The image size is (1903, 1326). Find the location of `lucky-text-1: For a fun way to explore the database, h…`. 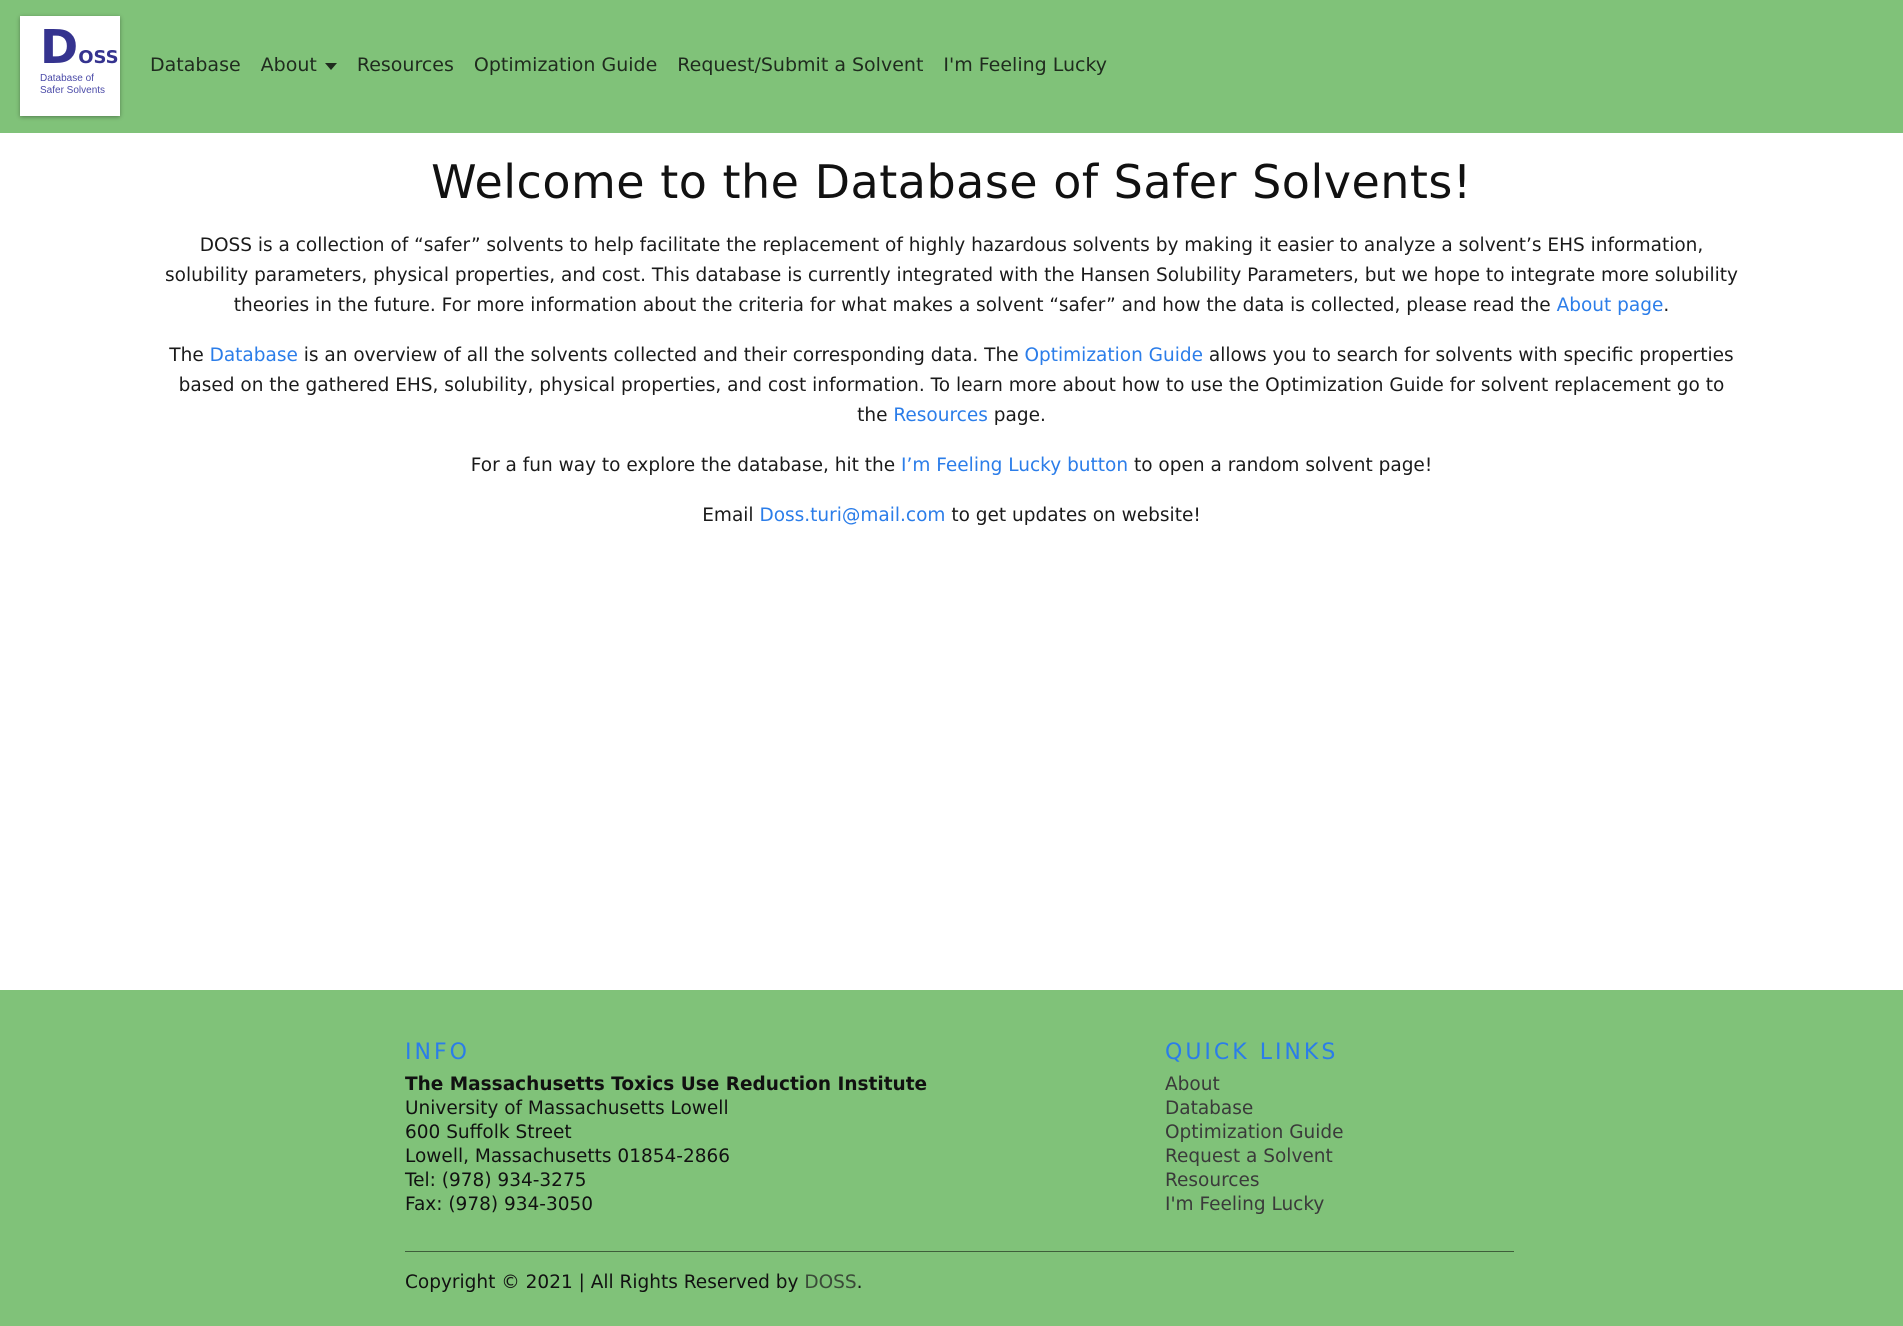

lucky-text-1: For a fun way to explore the database, h… is located at coordinates (686, 465).